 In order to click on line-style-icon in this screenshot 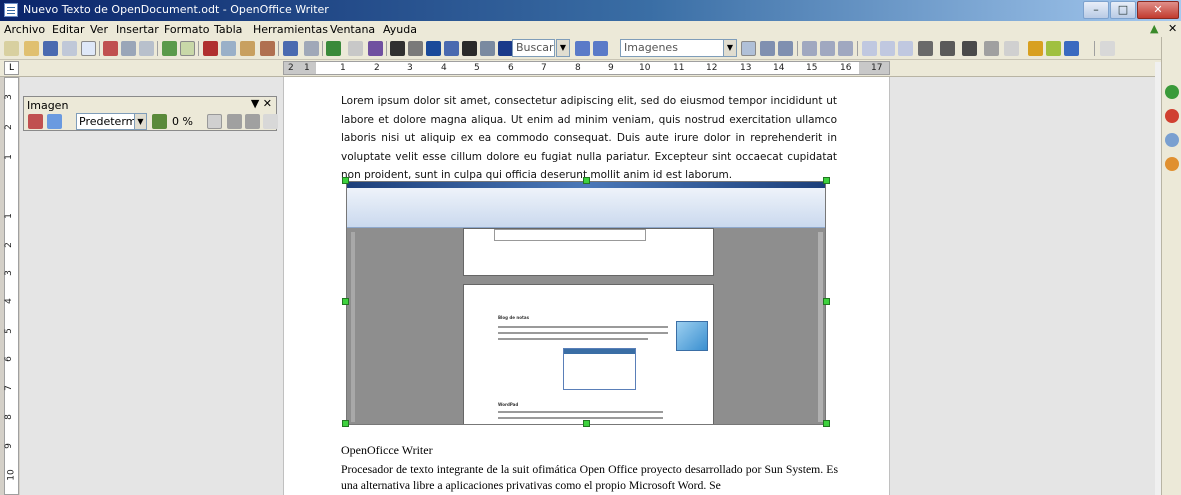, I will do `click(925, 48)`.